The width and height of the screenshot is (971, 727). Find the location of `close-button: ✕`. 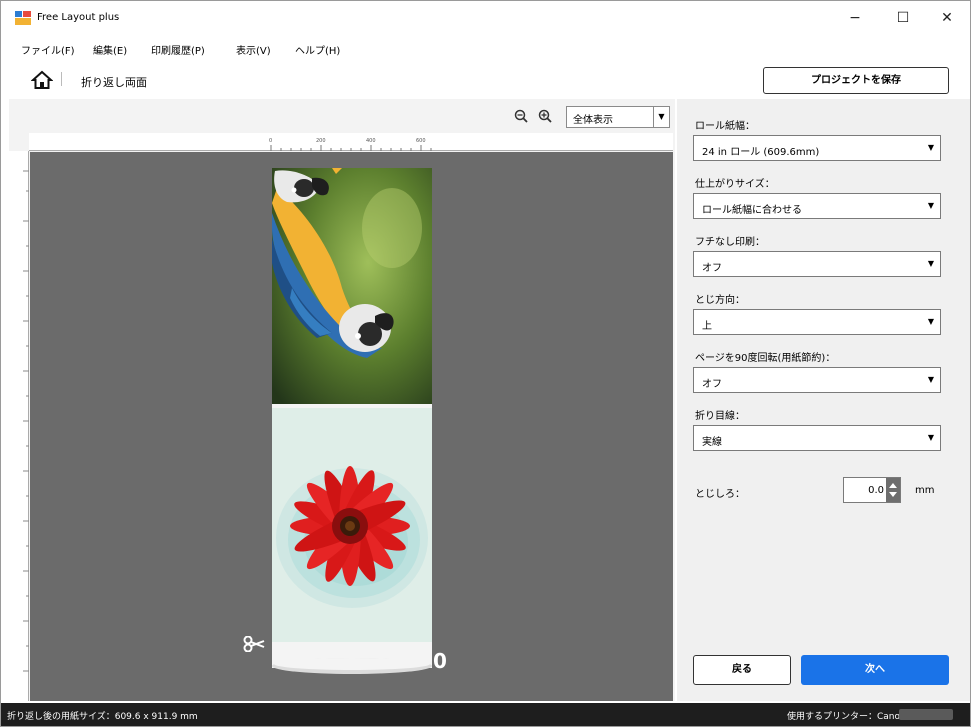

close-button: ✕ is located at coordinates (947, 18).